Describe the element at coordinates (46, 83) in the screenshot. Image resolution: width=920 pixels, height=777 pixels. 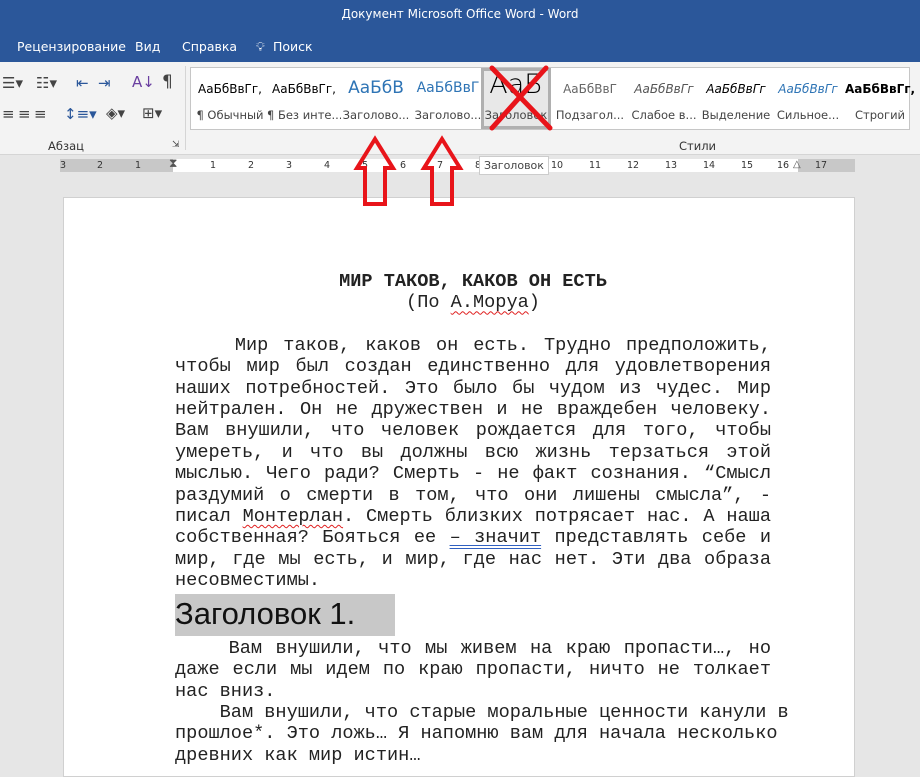
I see `multilevel-list-icon: ☷▾` at that location.